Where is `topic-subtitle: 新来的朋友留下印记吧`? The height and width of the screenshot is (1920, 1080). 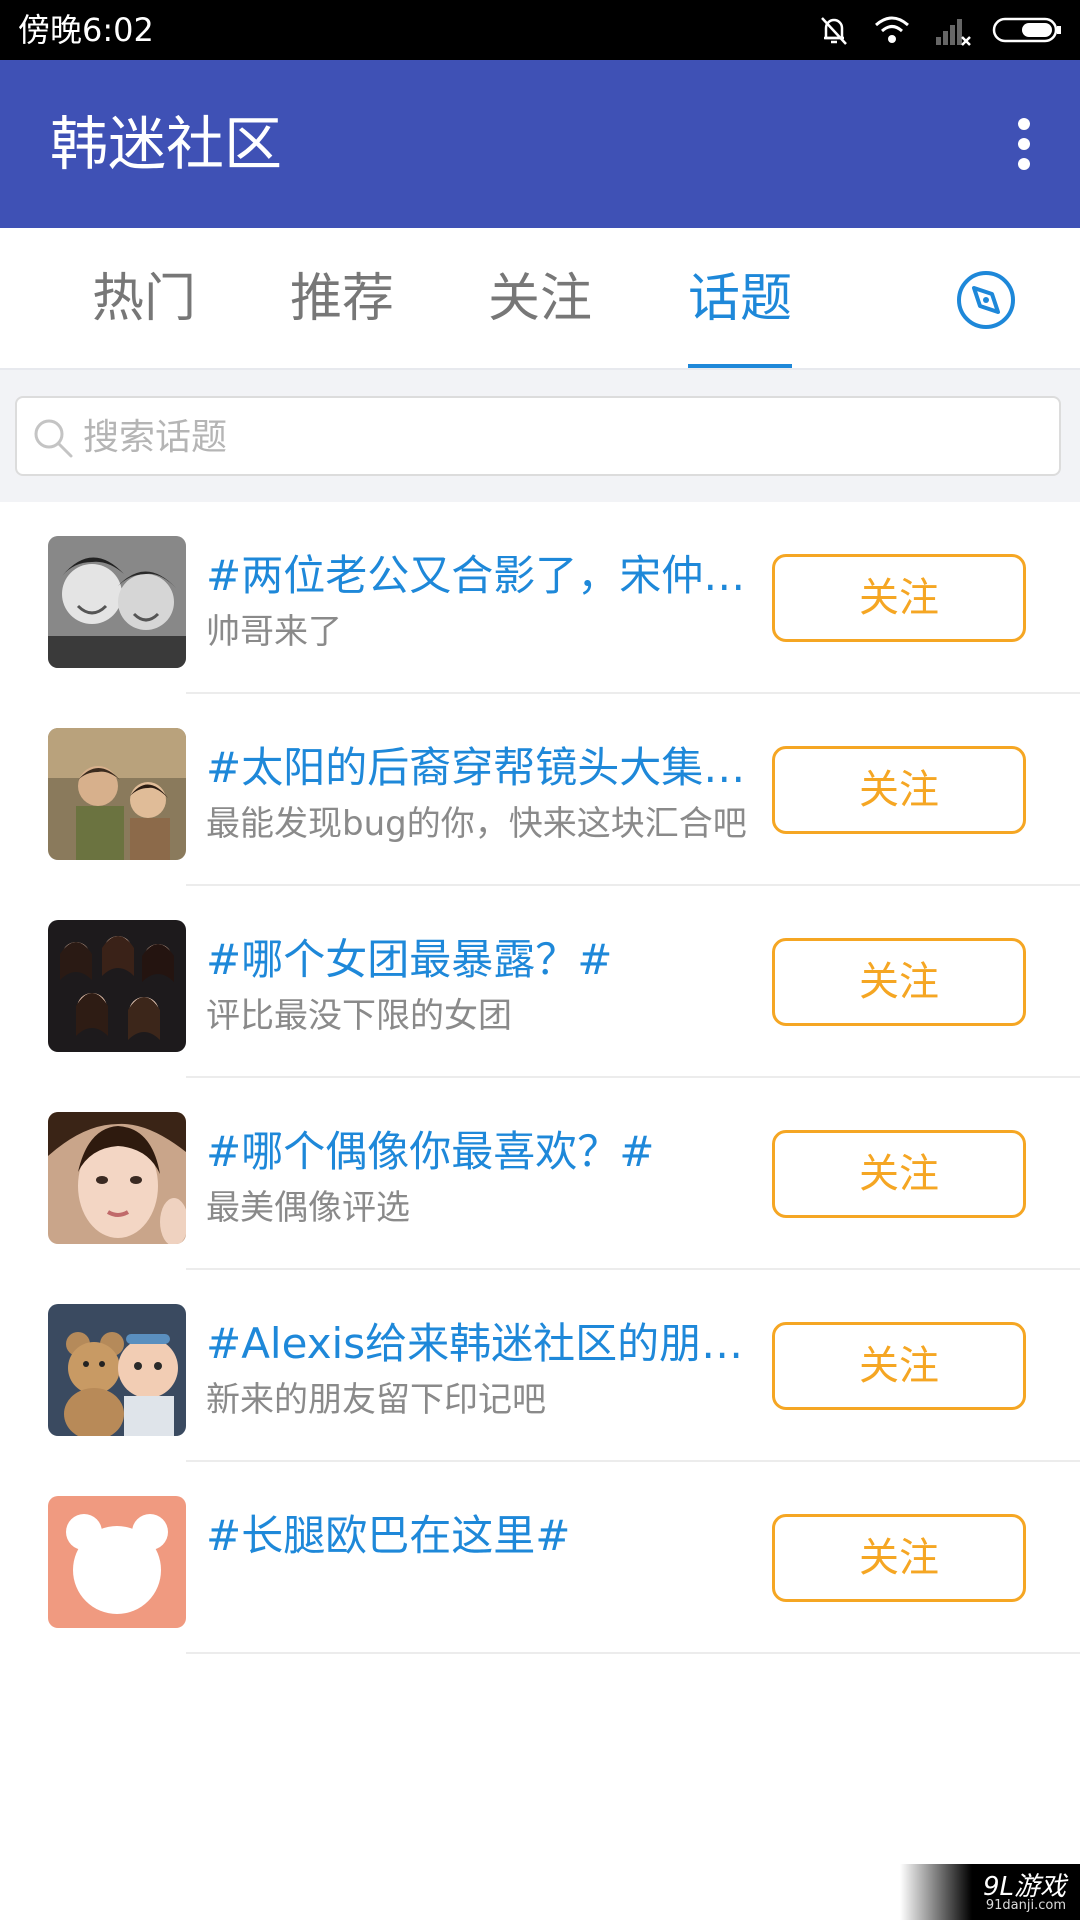 topic-subtitle: 新来的朋友留下印记吧 is located at coordinates (376, 1400).